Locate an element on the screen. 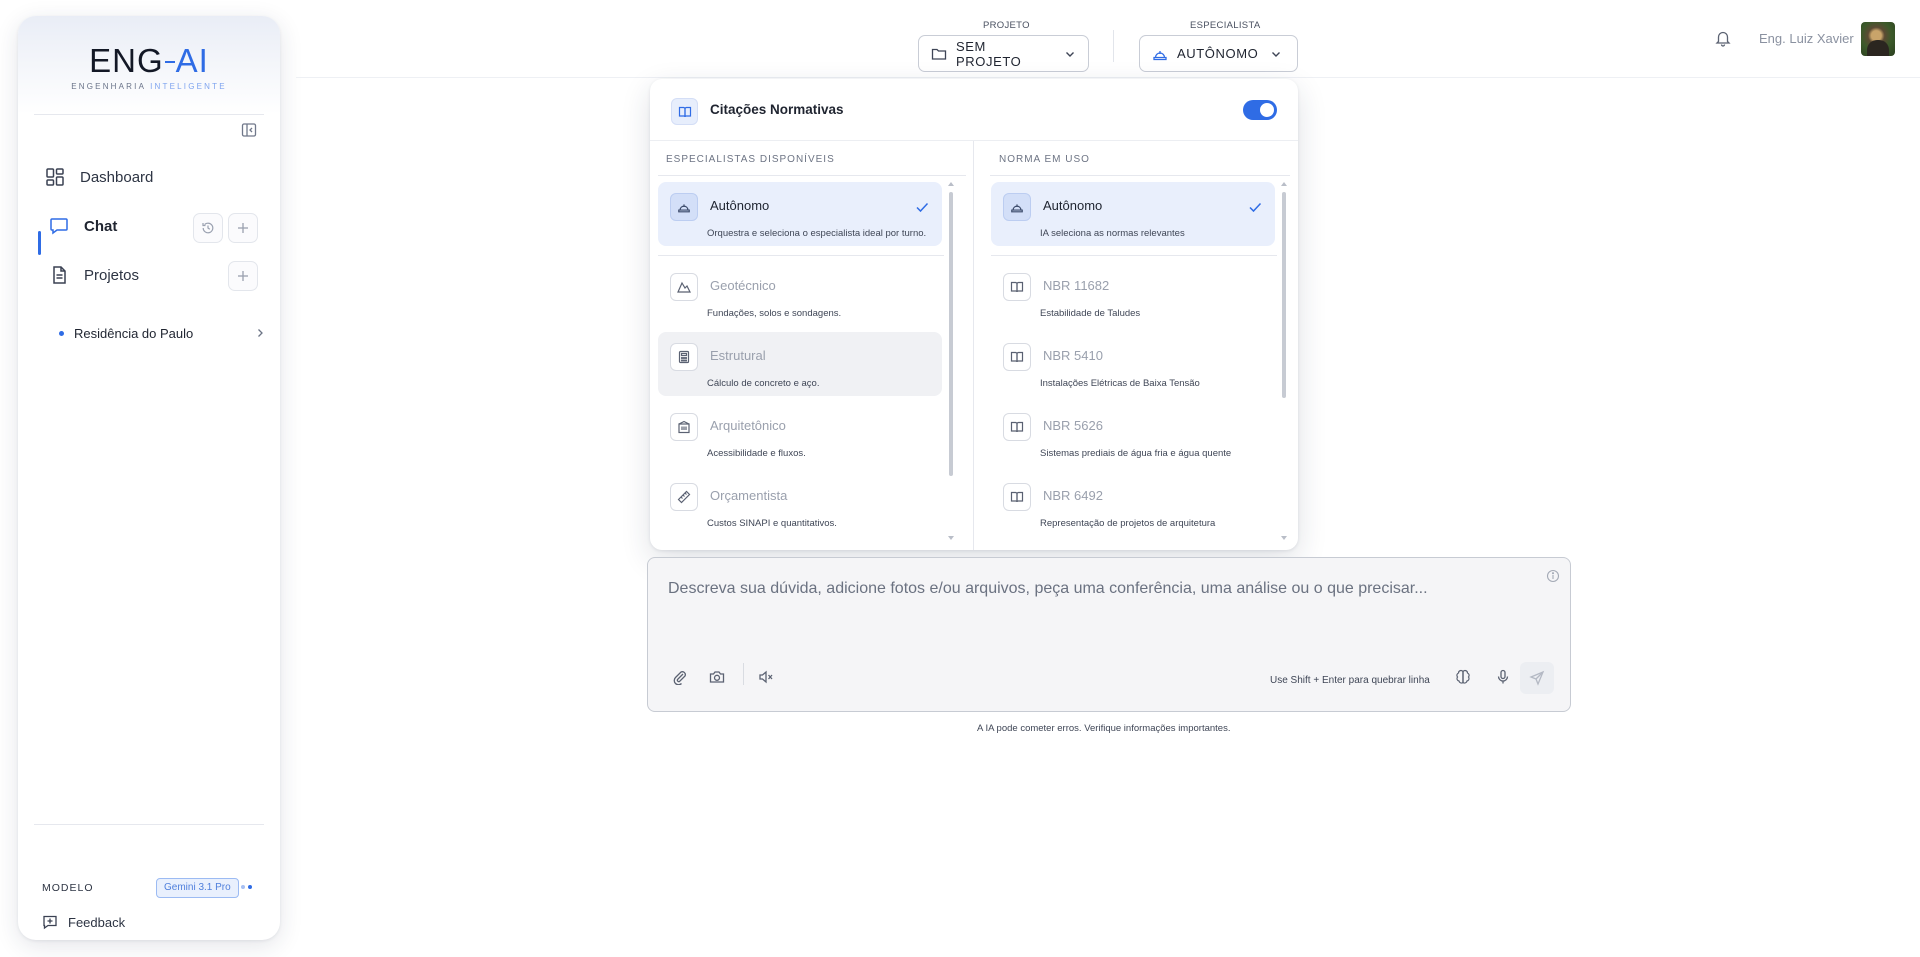 Image resolution: width=1920 pixels, height=957 pixels. popover-header: Citações Normativas is located at coordinates (974, 110).